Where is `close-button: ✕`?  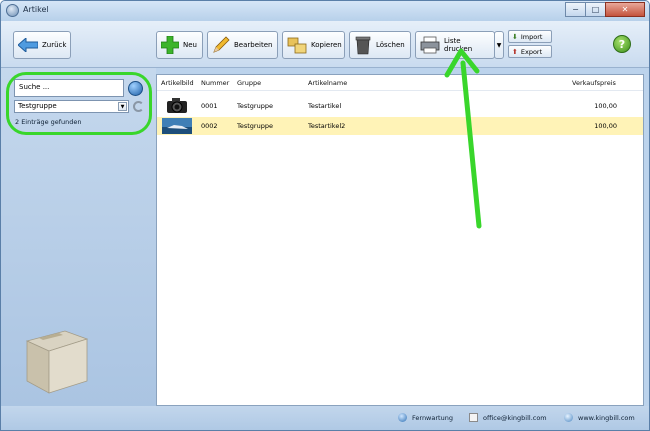 close-button: ✕ is located at coordinates (625, 9).